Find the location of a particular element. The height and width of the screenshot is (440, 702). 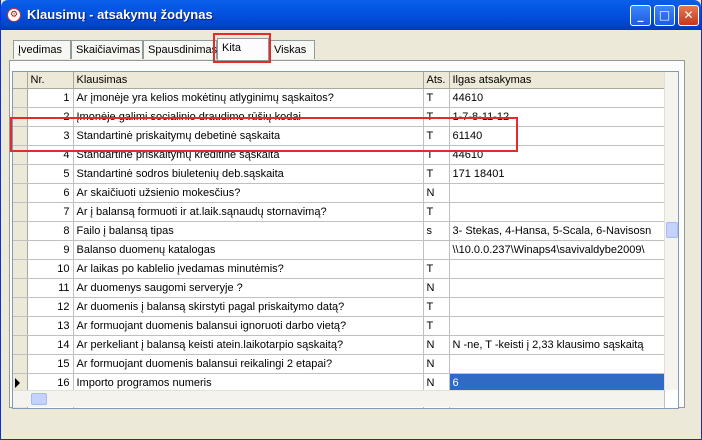

cell-ilgas-atsakymas: 3- Stekas, 4-Hansa, 5-Scala, 6-Navisosn is located at coordinates (557, 231).